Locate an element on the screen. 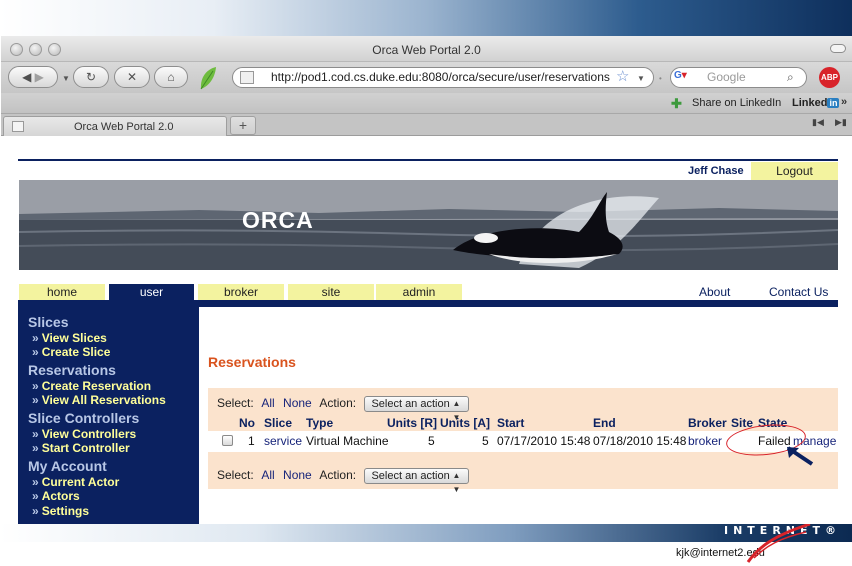  tab-favicon-icon is located at coordinates (18, 126).